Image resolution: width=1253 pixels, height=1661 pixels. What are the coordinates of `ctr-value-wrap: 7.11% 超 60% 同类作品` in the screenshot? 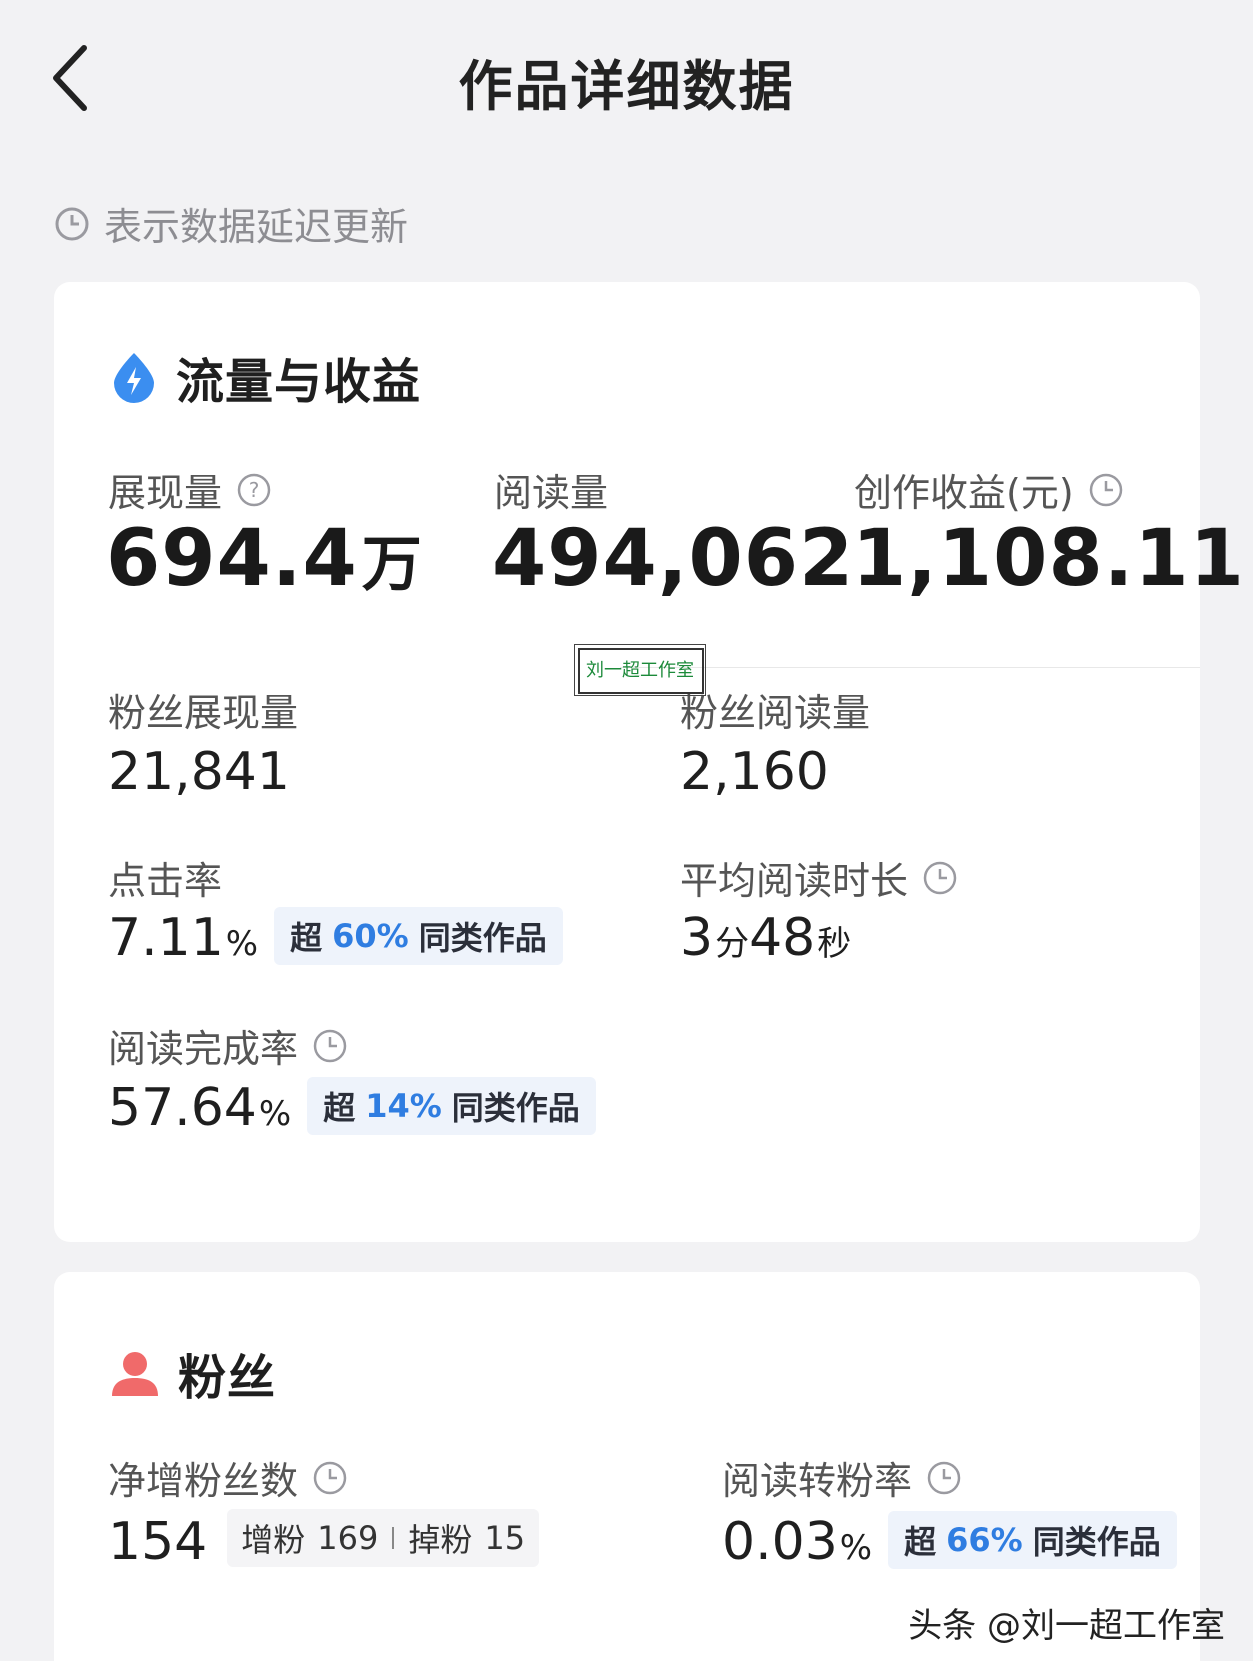 It's located at (335, 939).